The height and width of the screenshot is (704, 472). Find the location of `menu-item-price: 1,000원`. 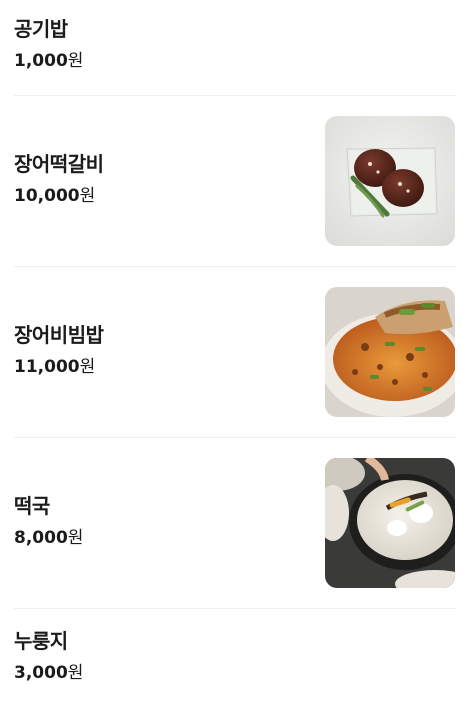

menu-item-price: 1,000원 is located at coordinates (49, 61).